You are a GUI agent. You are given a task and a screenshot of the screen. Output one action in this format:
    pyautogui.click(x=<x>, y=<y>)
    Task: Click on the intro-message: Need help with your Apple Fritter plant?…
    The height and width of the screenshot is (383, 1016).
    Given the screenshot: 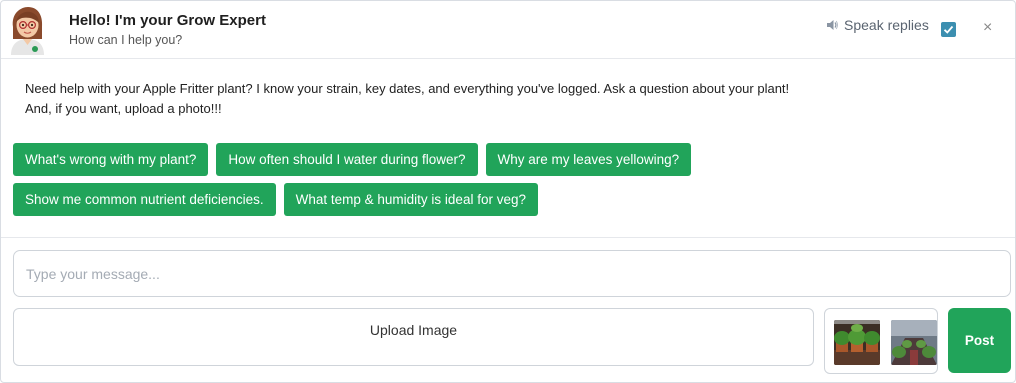 What is the action you would take?
    pyautogui.click(x=407, y=98)
    